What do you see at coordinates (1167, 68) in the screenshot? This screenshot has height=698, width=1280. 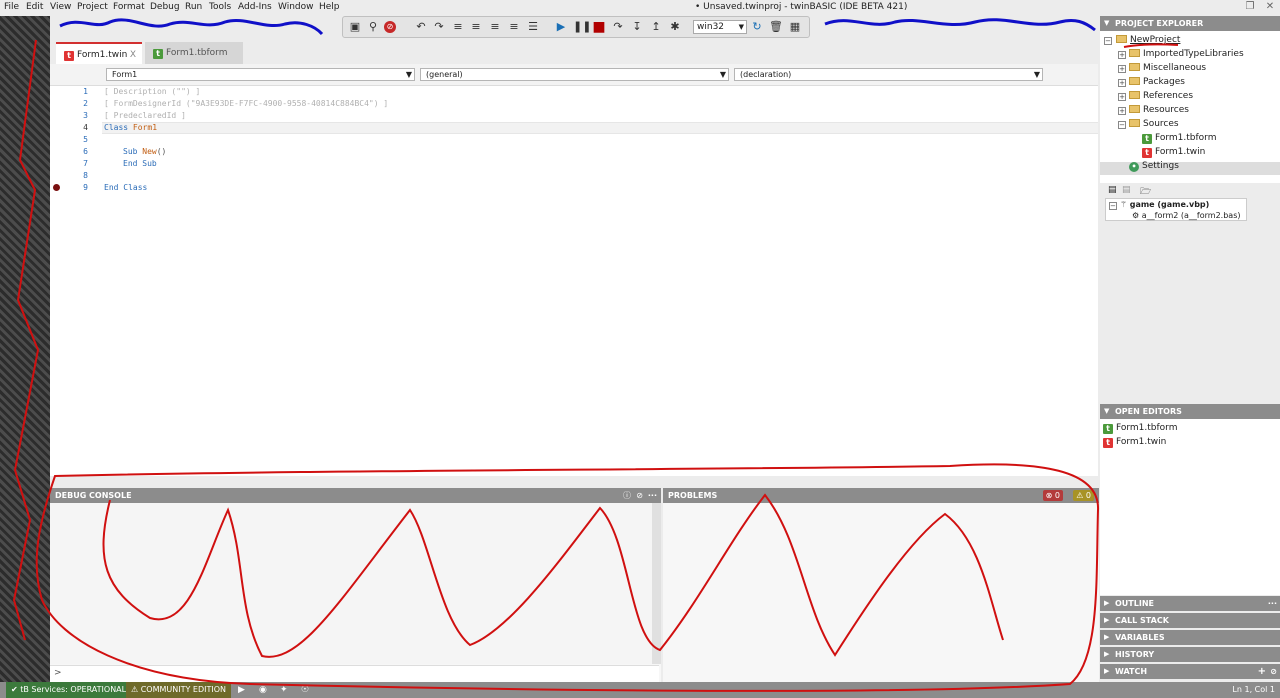 I see `tree-item-misc: Miscellaneous` at bounding box center [1167, 68].